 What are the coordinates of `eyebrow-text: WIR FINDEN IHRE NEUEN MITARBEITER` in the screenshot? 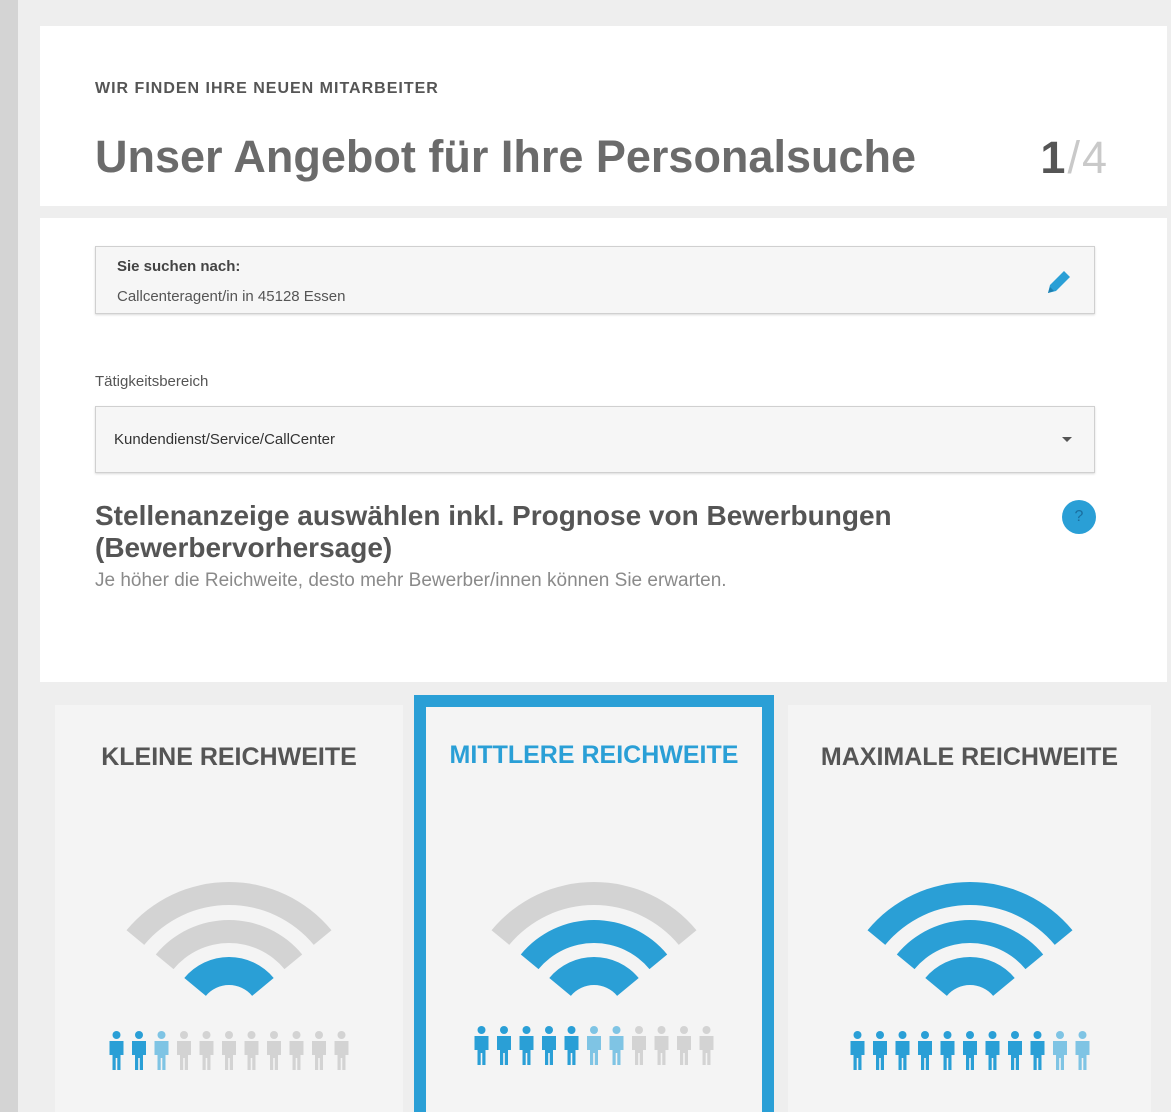 It's located at (267, 88).